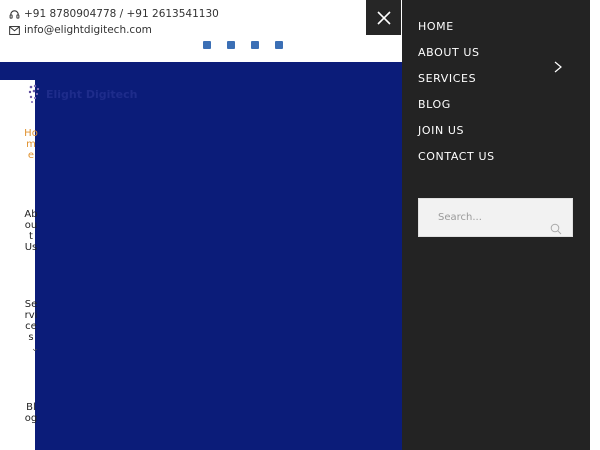 The image size is (600, 450). What do you see at coordinates (456, 156) in the screenshot?
I see `drawer-menu-contact: CONTACT US` at bounding box center [456, 156].